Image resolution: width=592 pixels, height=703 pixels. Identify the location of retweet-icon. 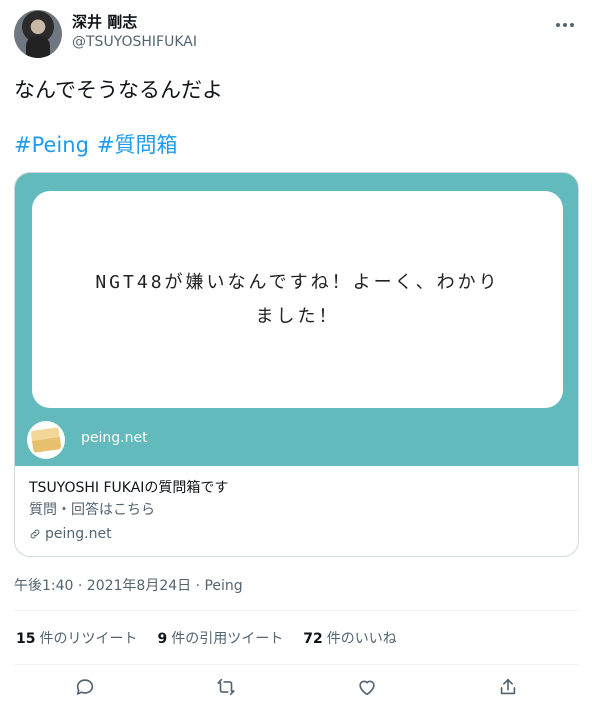
(226, 687).